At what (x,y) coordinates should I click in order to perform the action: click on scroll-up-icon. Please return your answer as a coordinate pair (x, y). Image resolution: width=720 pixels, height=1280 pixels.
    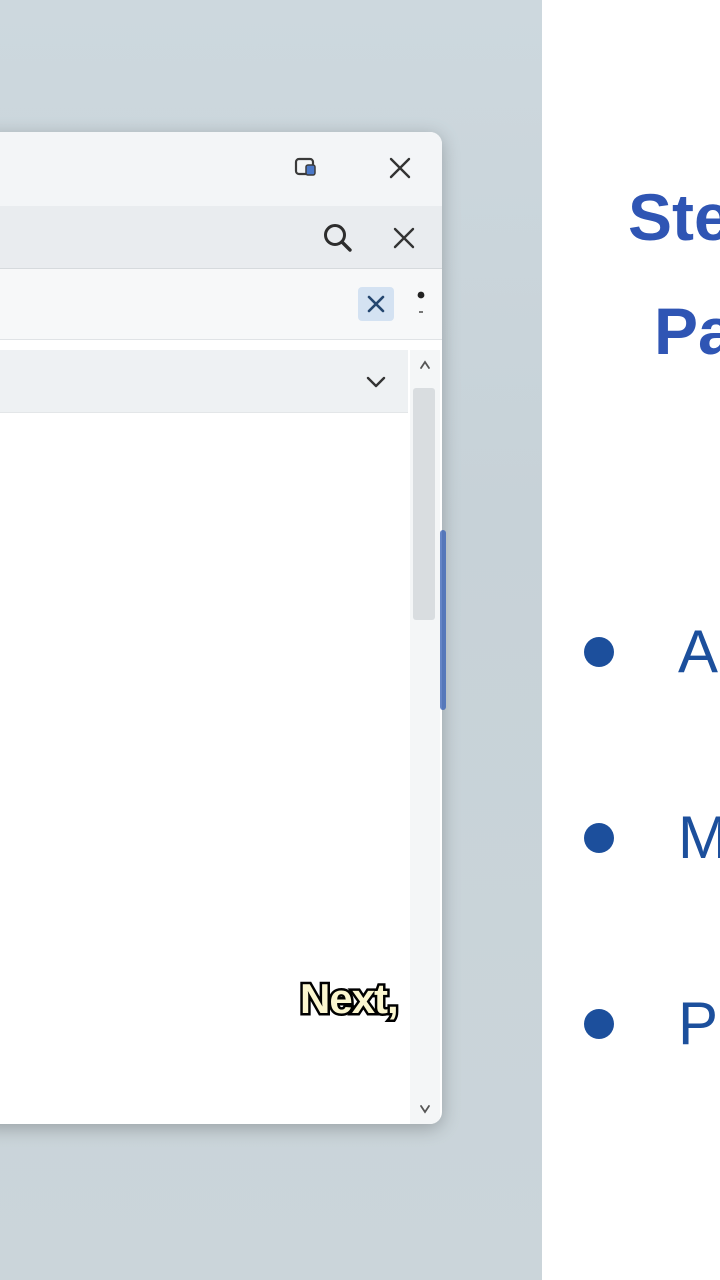
    Looking at the image, I should click on (425, 365).